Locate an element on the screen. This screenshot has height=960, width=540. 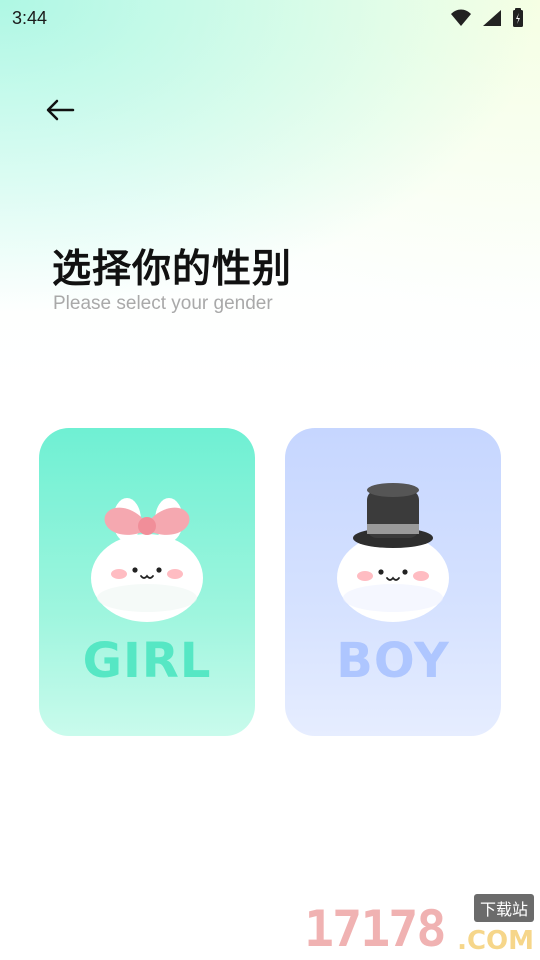
bunny-top-hat-icon is located at coordinates (393, 552).